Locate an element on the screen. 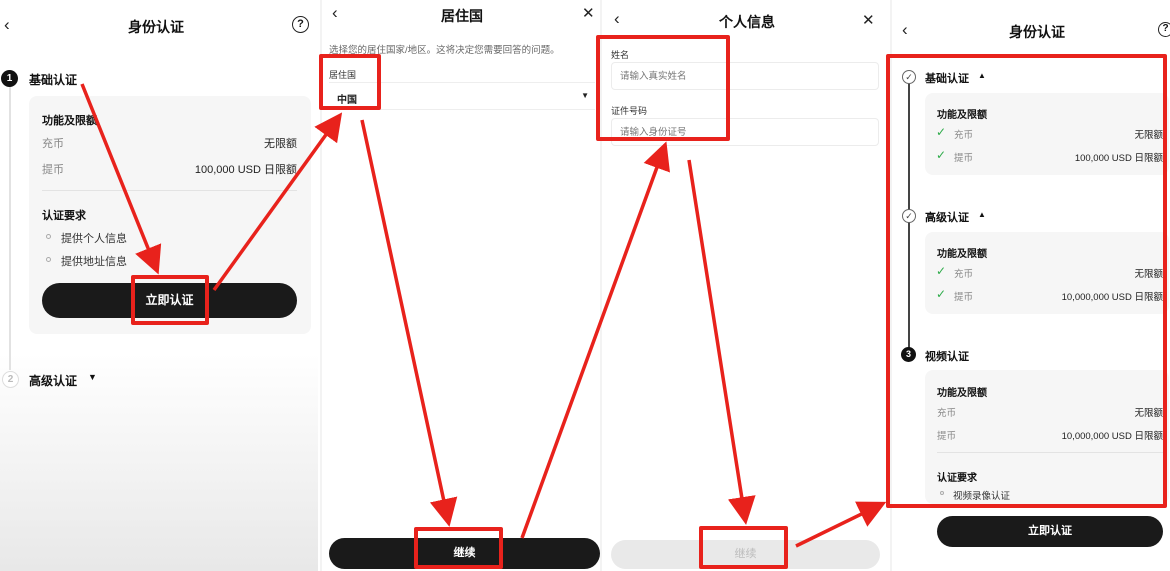 The width and height of the screenshot is (1170, 571). country-label: 居住国 is located at coordinates (343, 75).